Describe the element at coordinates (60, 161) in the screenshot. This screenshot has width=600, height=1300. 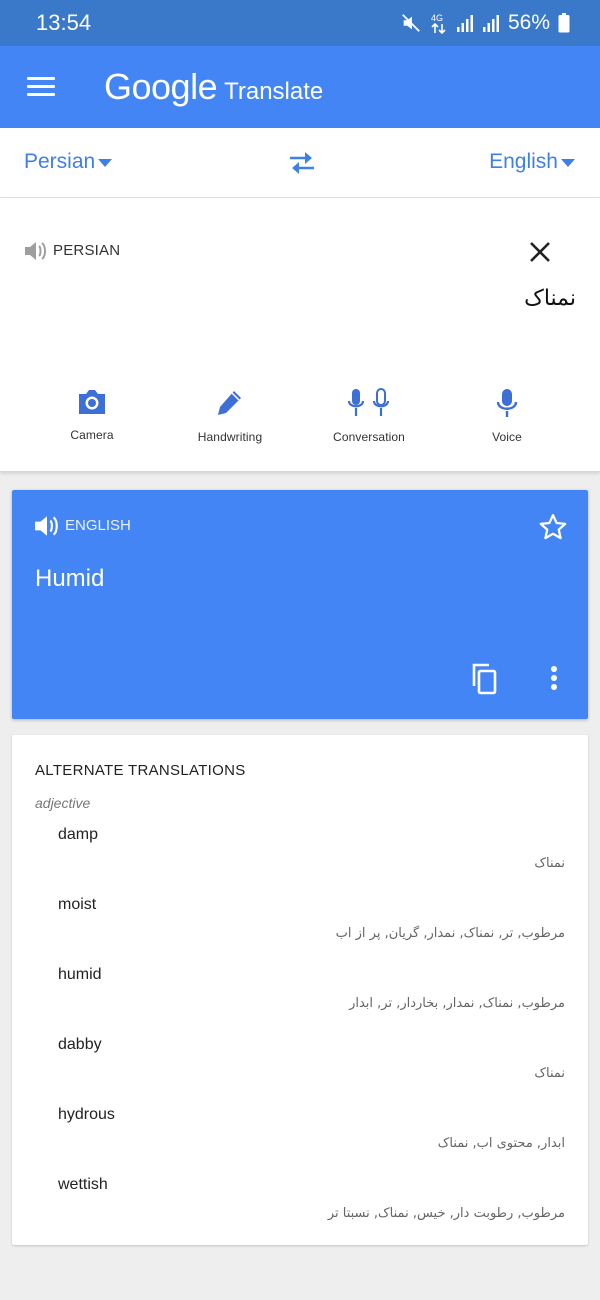
I see `source-language-label: Persian` at that location.